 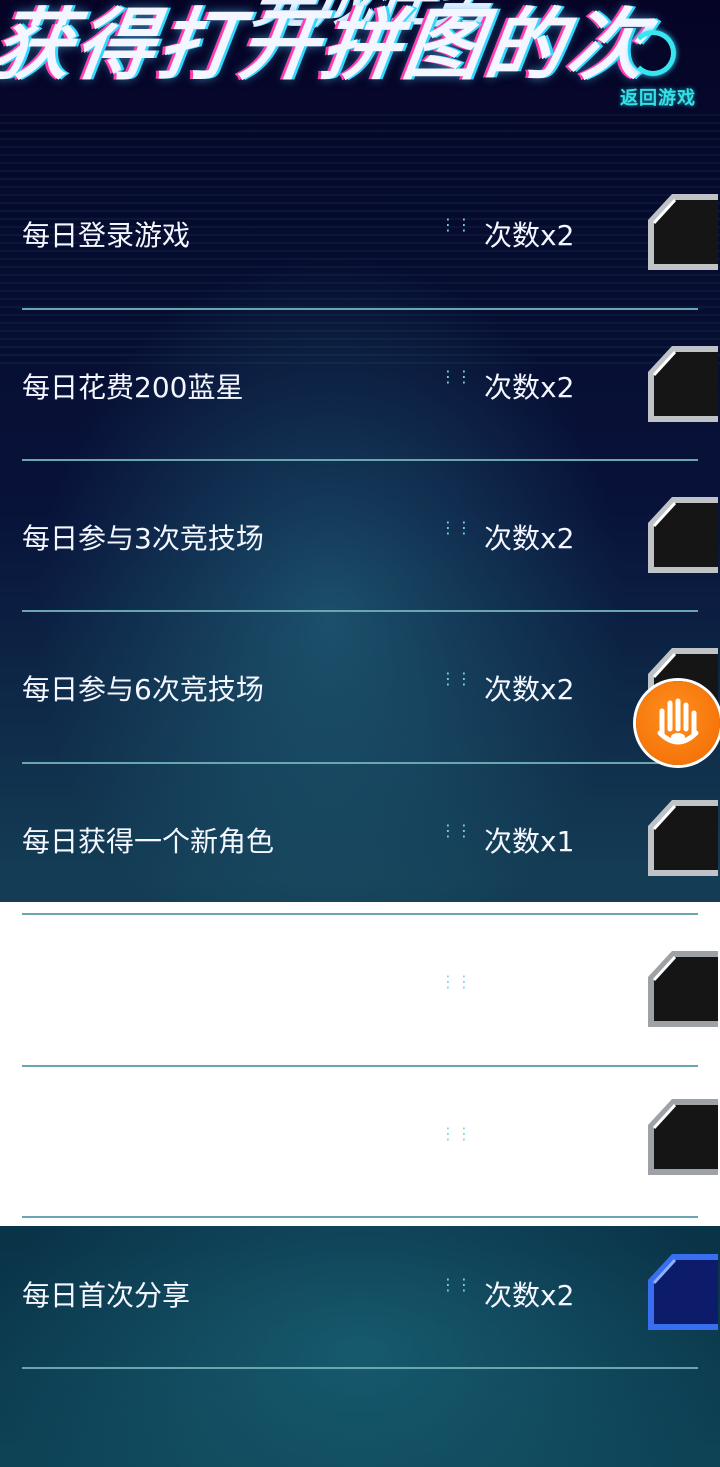 What do you see at coordinates (360, 383) in the screenshot?
I see `task-row: 每日花费200蓝星 ⋮⋮ 次数x2` at bounding box center [360, 383].